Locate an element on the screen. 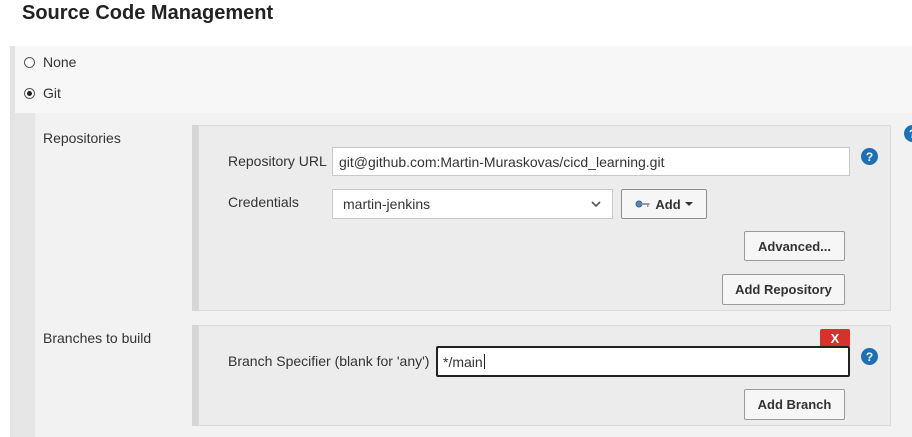  add-repository-button: Add Repository is located at coordinates (783, 289).